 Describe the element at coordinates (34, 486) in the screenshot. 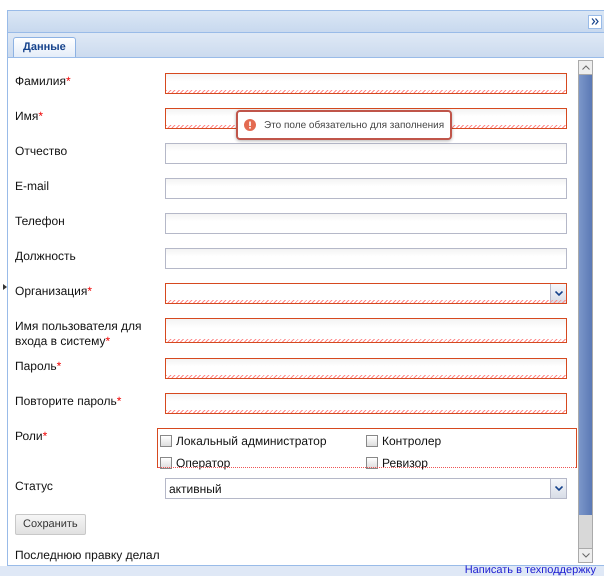

I see `field-label: Статус` at that location.